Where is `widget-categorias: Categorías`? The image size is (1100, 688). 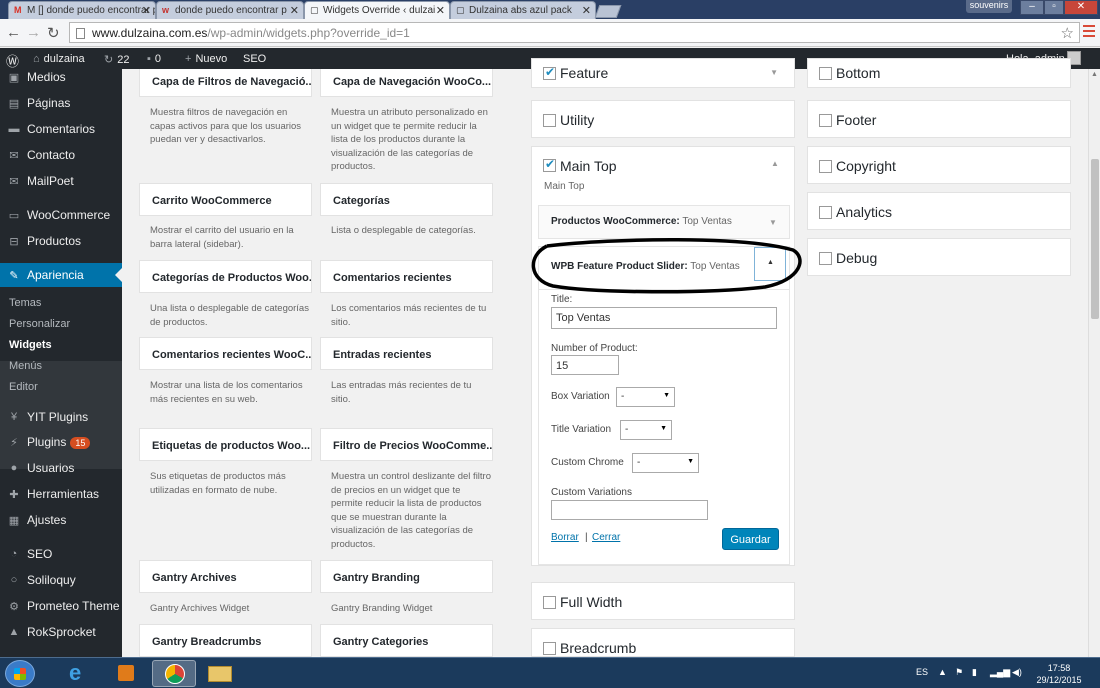
widget-categorias: Categorías is located at coordinates (406, 199).